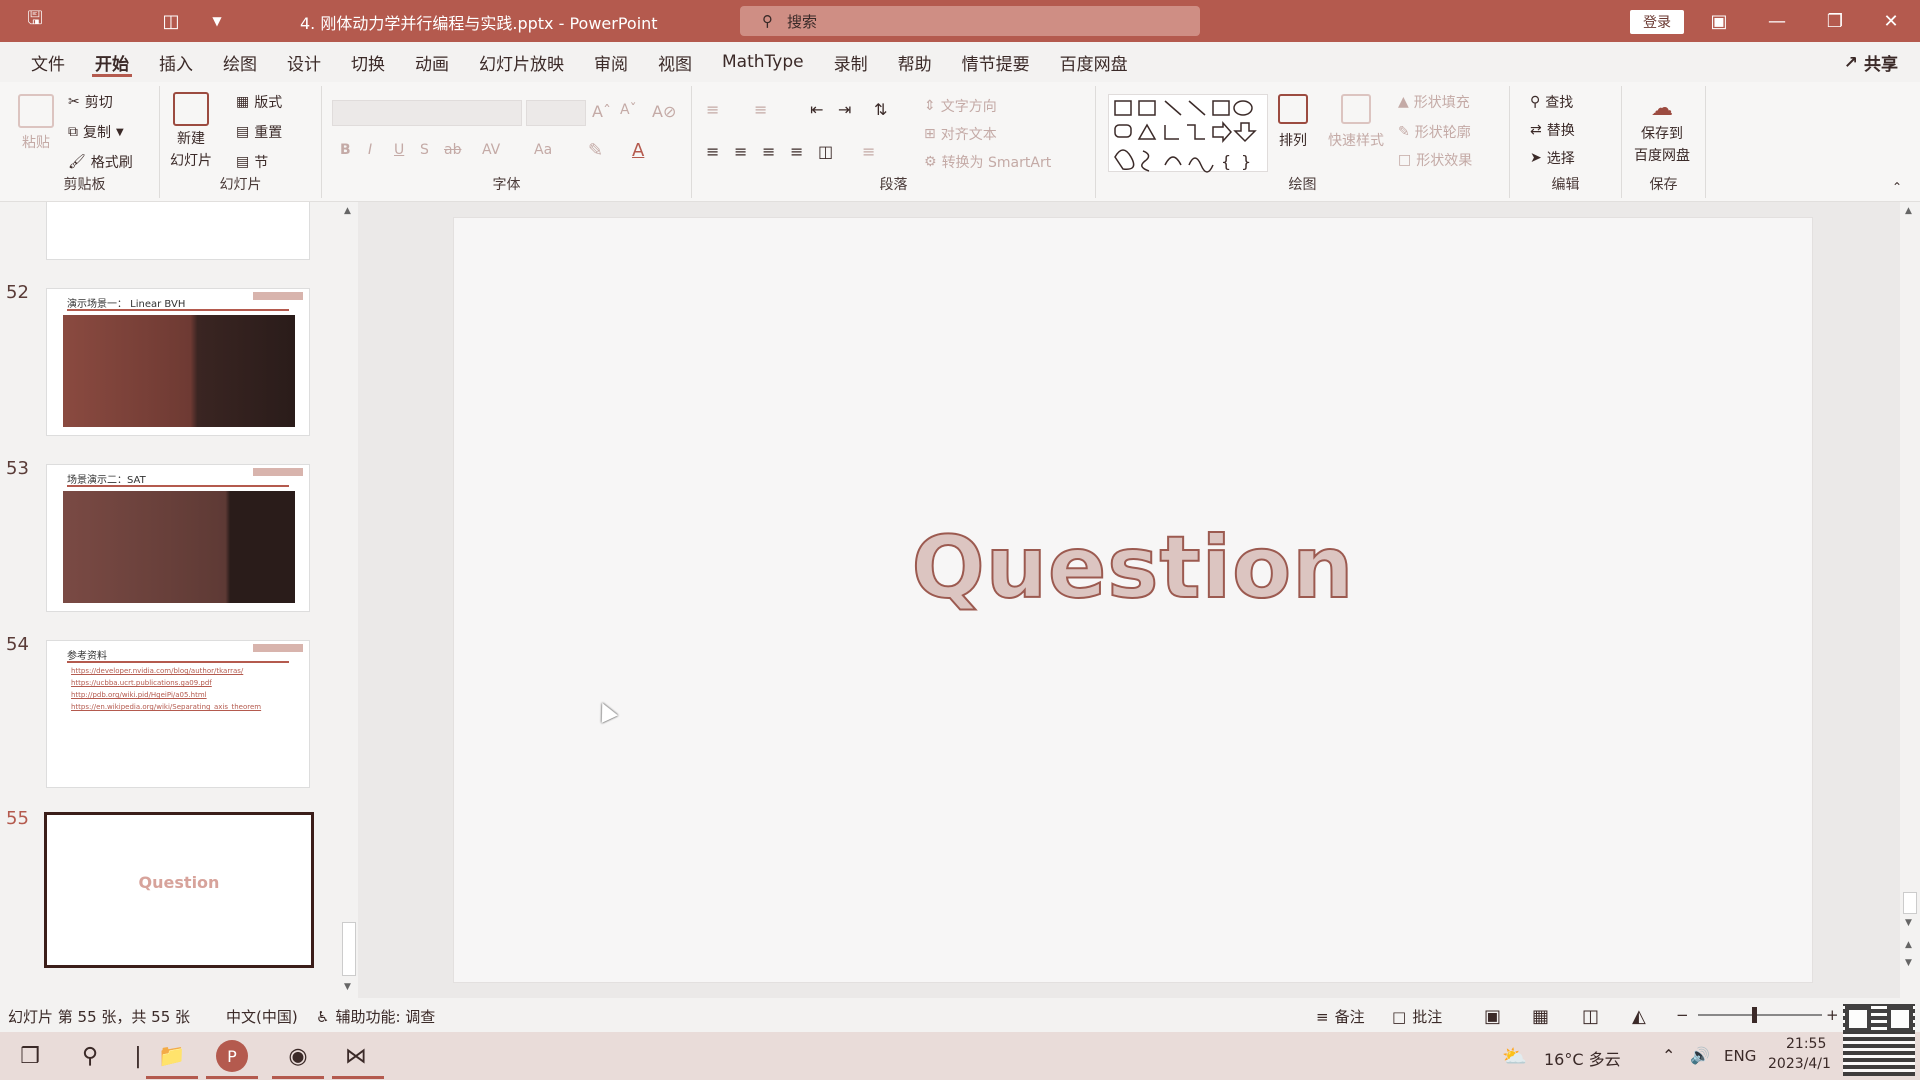 This screenshot has width=1920, height=1080. What do you see at coordinates (1417, 1016) in the screenshot?
I see `comments-button: □ 批注` at bounding box center [1417, 1016].